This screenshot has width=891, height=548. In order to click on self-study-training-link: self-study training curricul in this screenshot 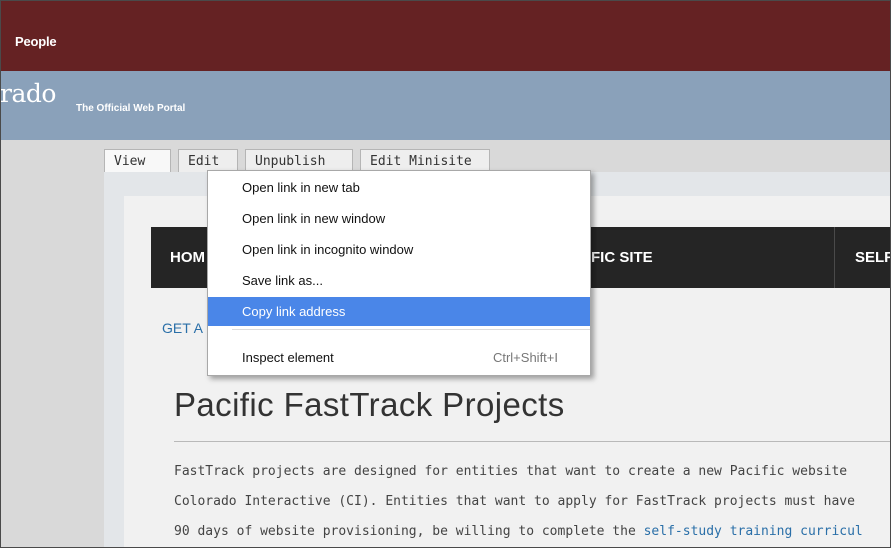, I will do `click(753, 531)`.